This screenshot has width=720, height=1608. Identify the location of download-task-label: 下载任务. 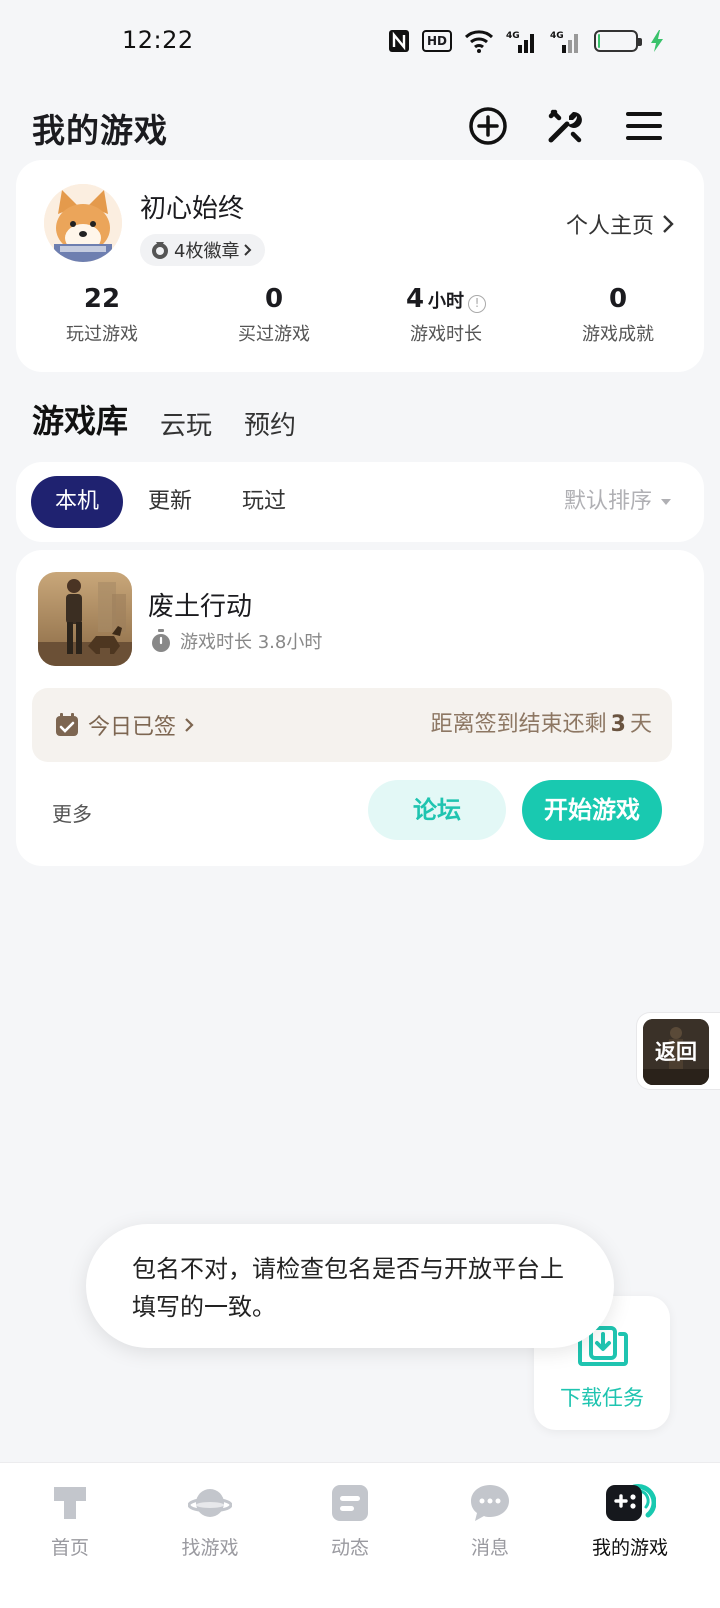
(602, 1398).